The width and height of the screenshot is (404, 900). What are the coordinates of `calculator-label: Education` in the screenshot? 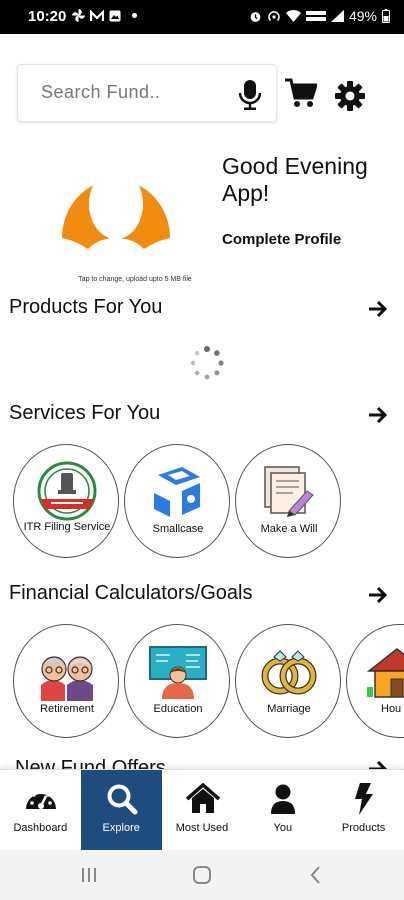 It's located at (178, 709).